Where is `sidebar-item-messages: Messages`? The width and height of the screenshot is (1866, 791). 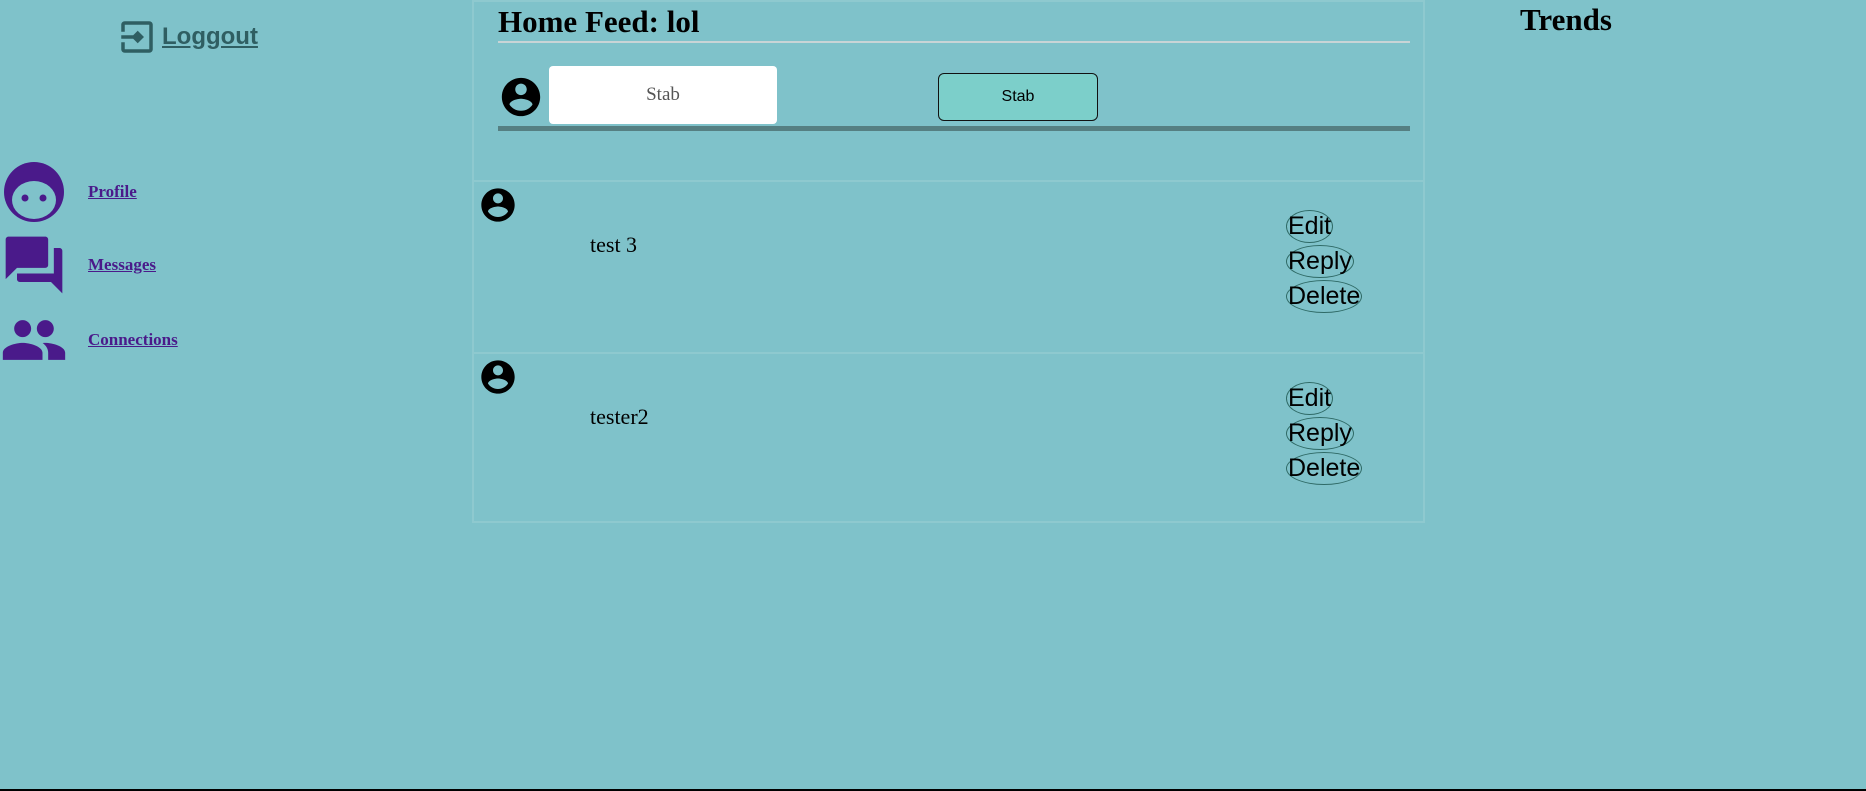
sidebar-item-messages: Messages is located at coordinates (78, 265).